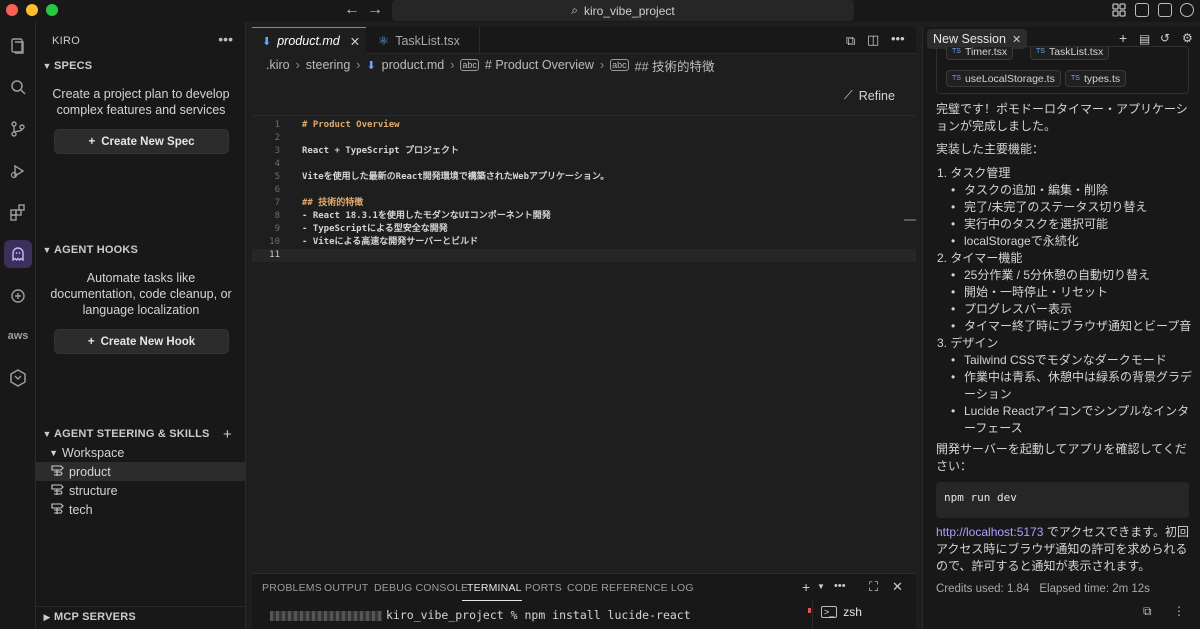 The width and height of the screenshot is (1200, 629). I want to click on window-minimize-button, so click(32, 10).